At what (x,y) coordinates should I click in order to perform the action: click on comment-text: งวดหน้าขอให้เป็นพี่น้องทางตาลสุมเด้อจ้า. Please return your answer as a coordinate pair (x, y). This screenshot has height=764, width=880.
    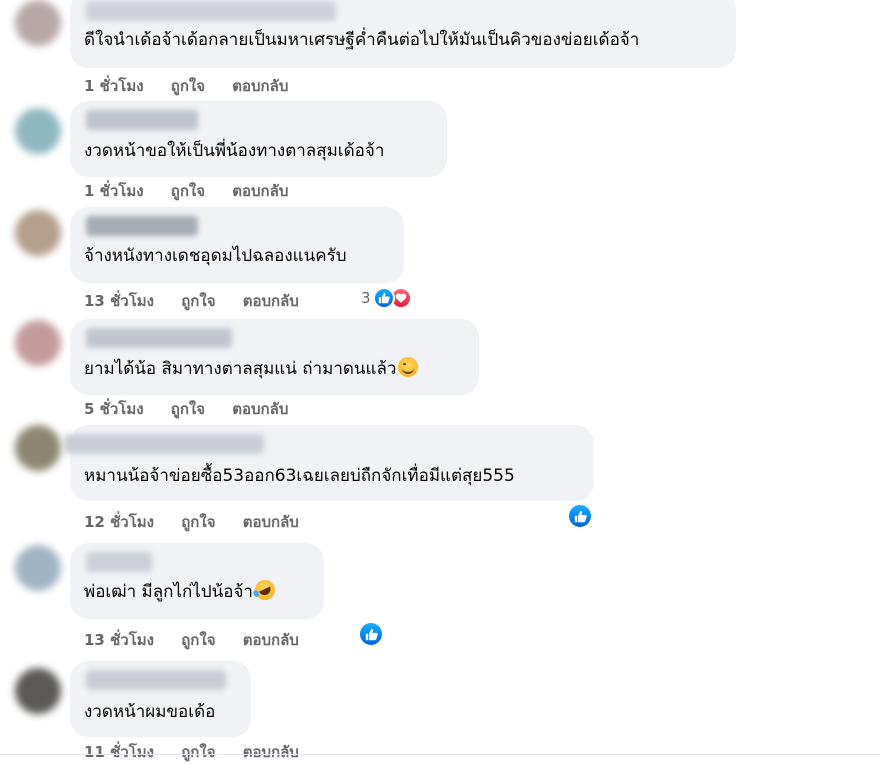
    Looking at the image, I should click on (234, 151).